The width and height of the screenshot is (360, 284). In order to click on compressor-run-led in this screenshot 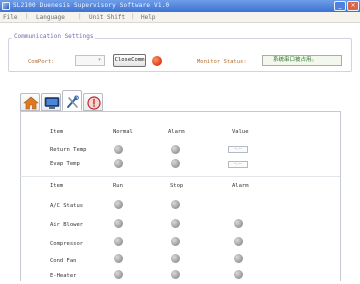, I will do `click(118, 241)`.